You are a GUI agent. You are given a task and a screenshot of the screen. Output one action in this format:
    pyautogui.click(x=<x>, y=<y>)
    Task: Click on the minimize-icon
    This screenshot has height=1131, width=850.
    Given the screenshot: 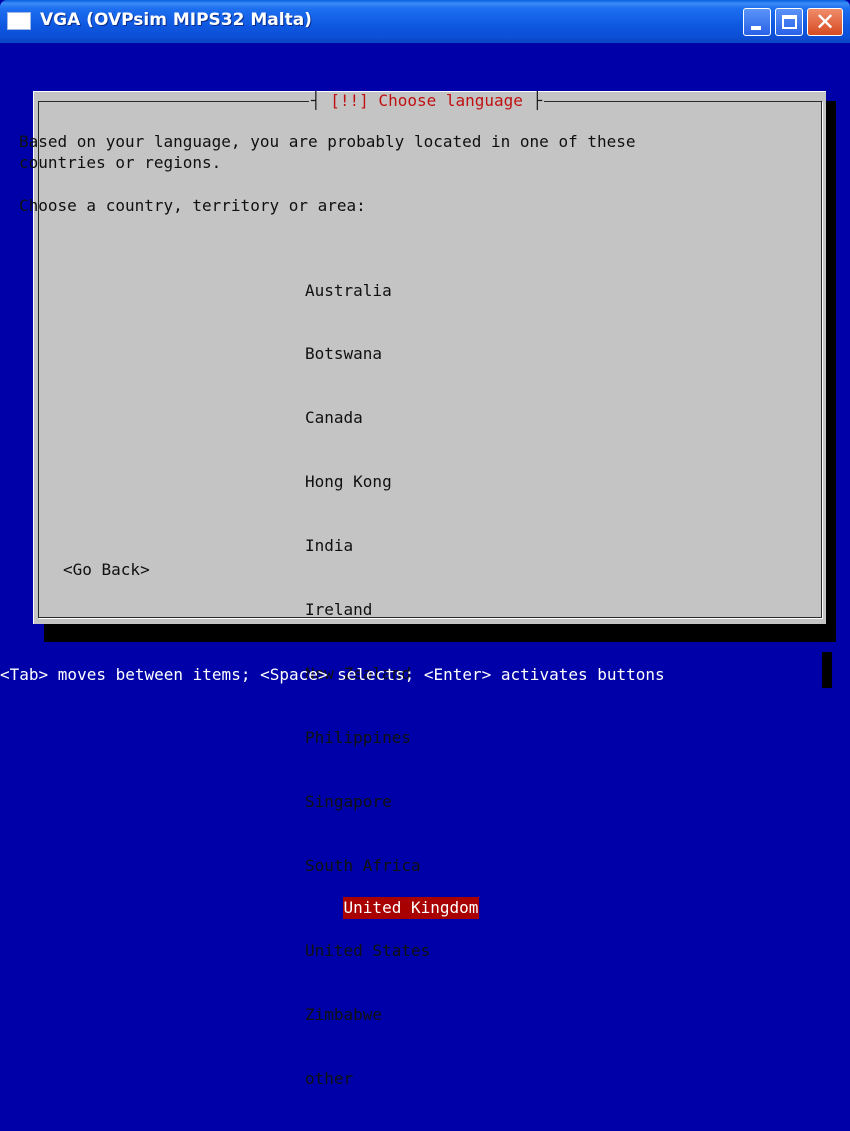 What is the action you would take?
    pyautogui.click(x=756, y=28)
    